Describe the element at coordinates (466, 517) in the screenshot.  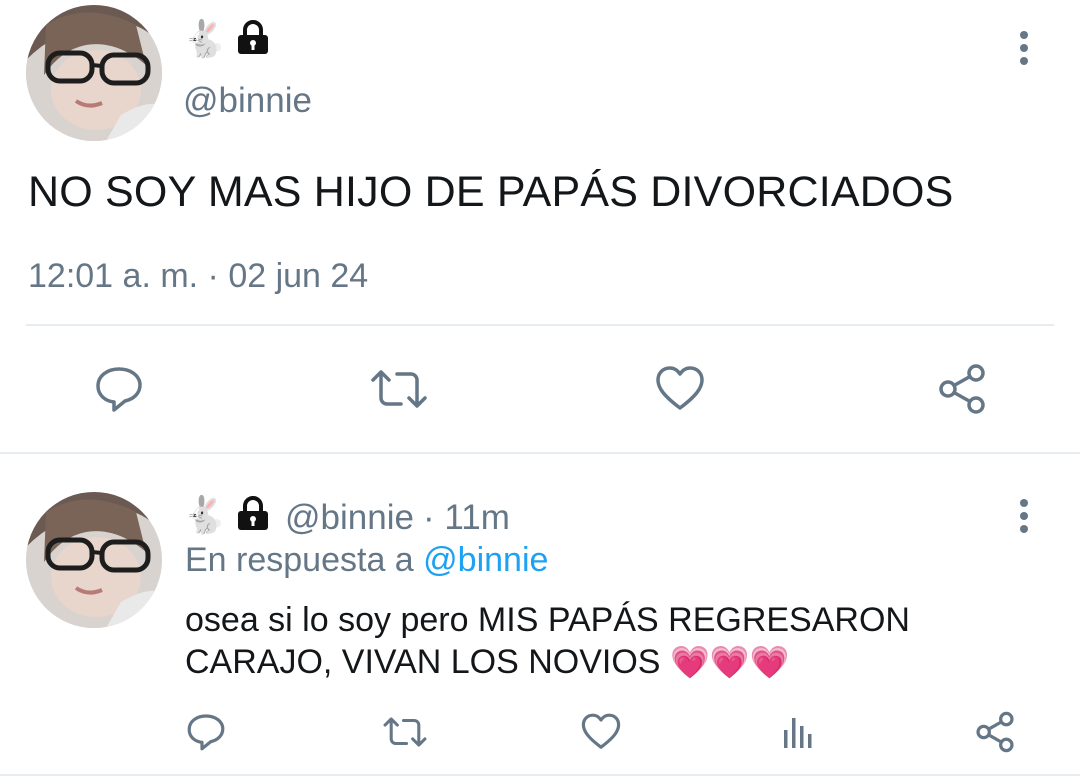
I see `tweet-time: · 11m` at that location.